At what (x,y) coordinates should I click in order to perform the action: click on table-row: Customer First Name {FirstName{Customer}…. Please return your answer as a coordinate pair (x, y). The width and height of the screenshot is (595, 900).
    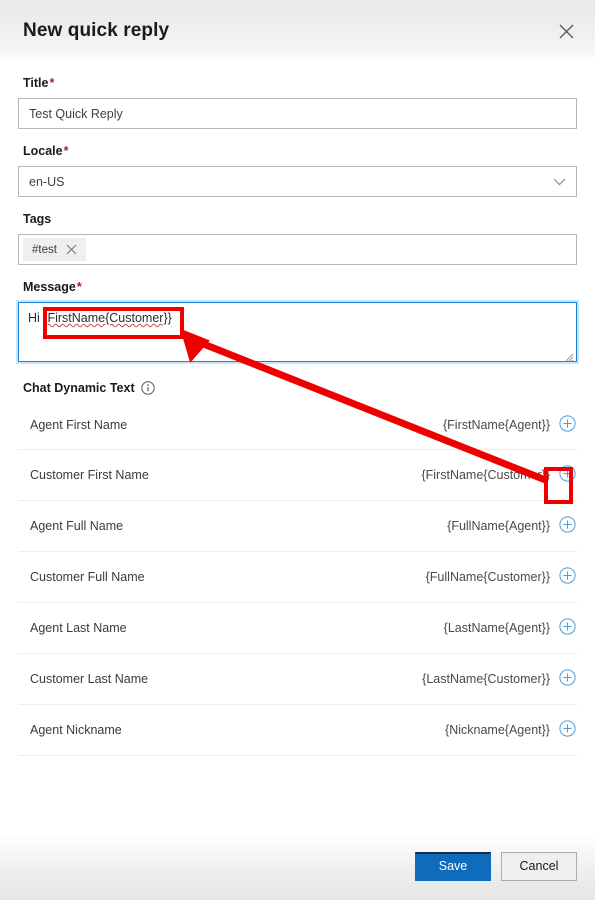
    Looking at the image, I should click on (297, 475).